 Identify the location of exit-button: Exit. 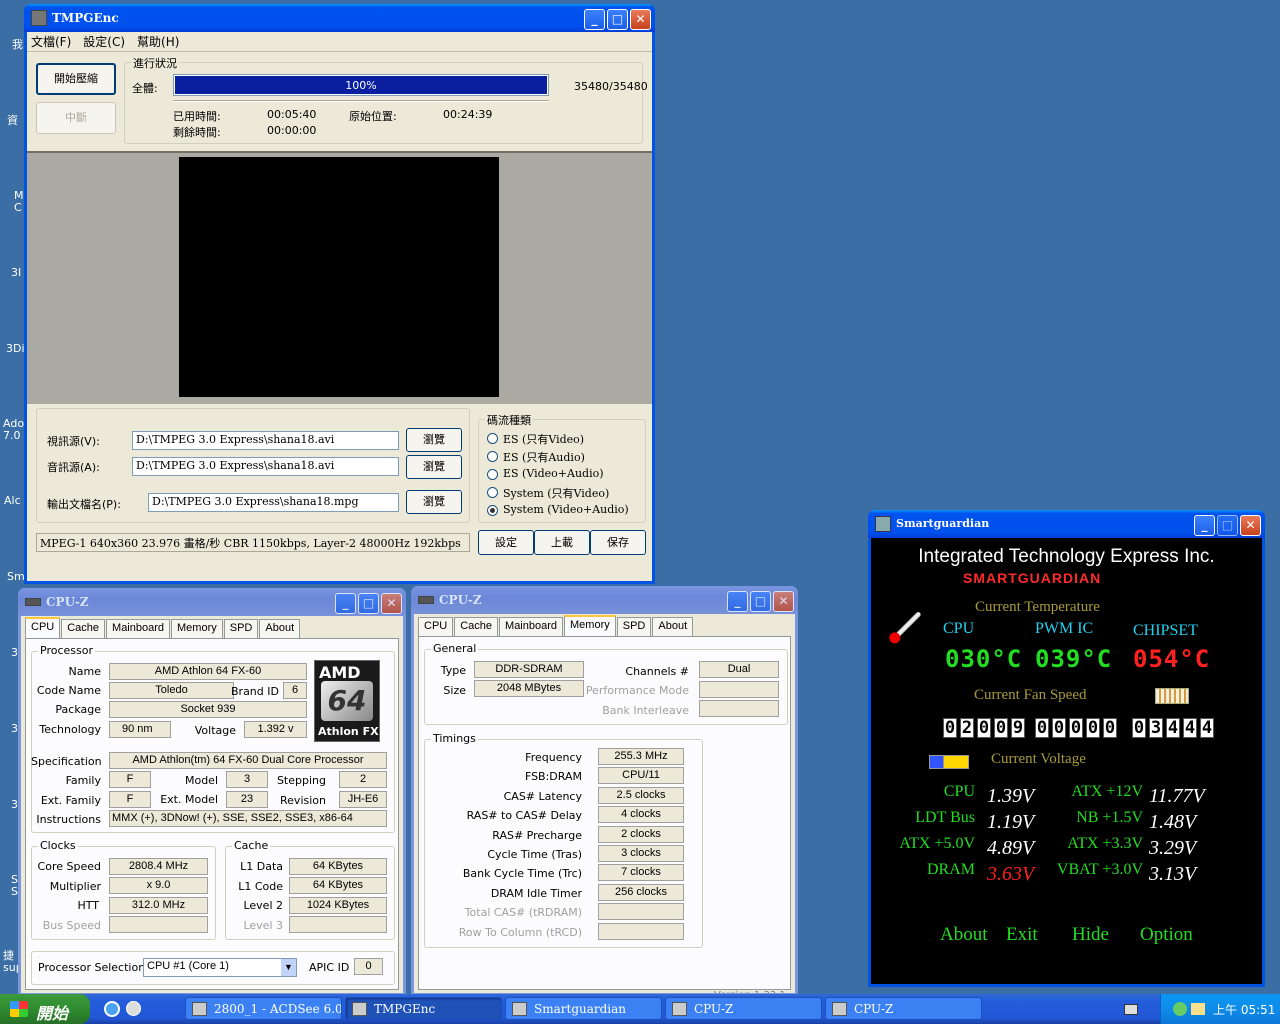
(1022, 935).